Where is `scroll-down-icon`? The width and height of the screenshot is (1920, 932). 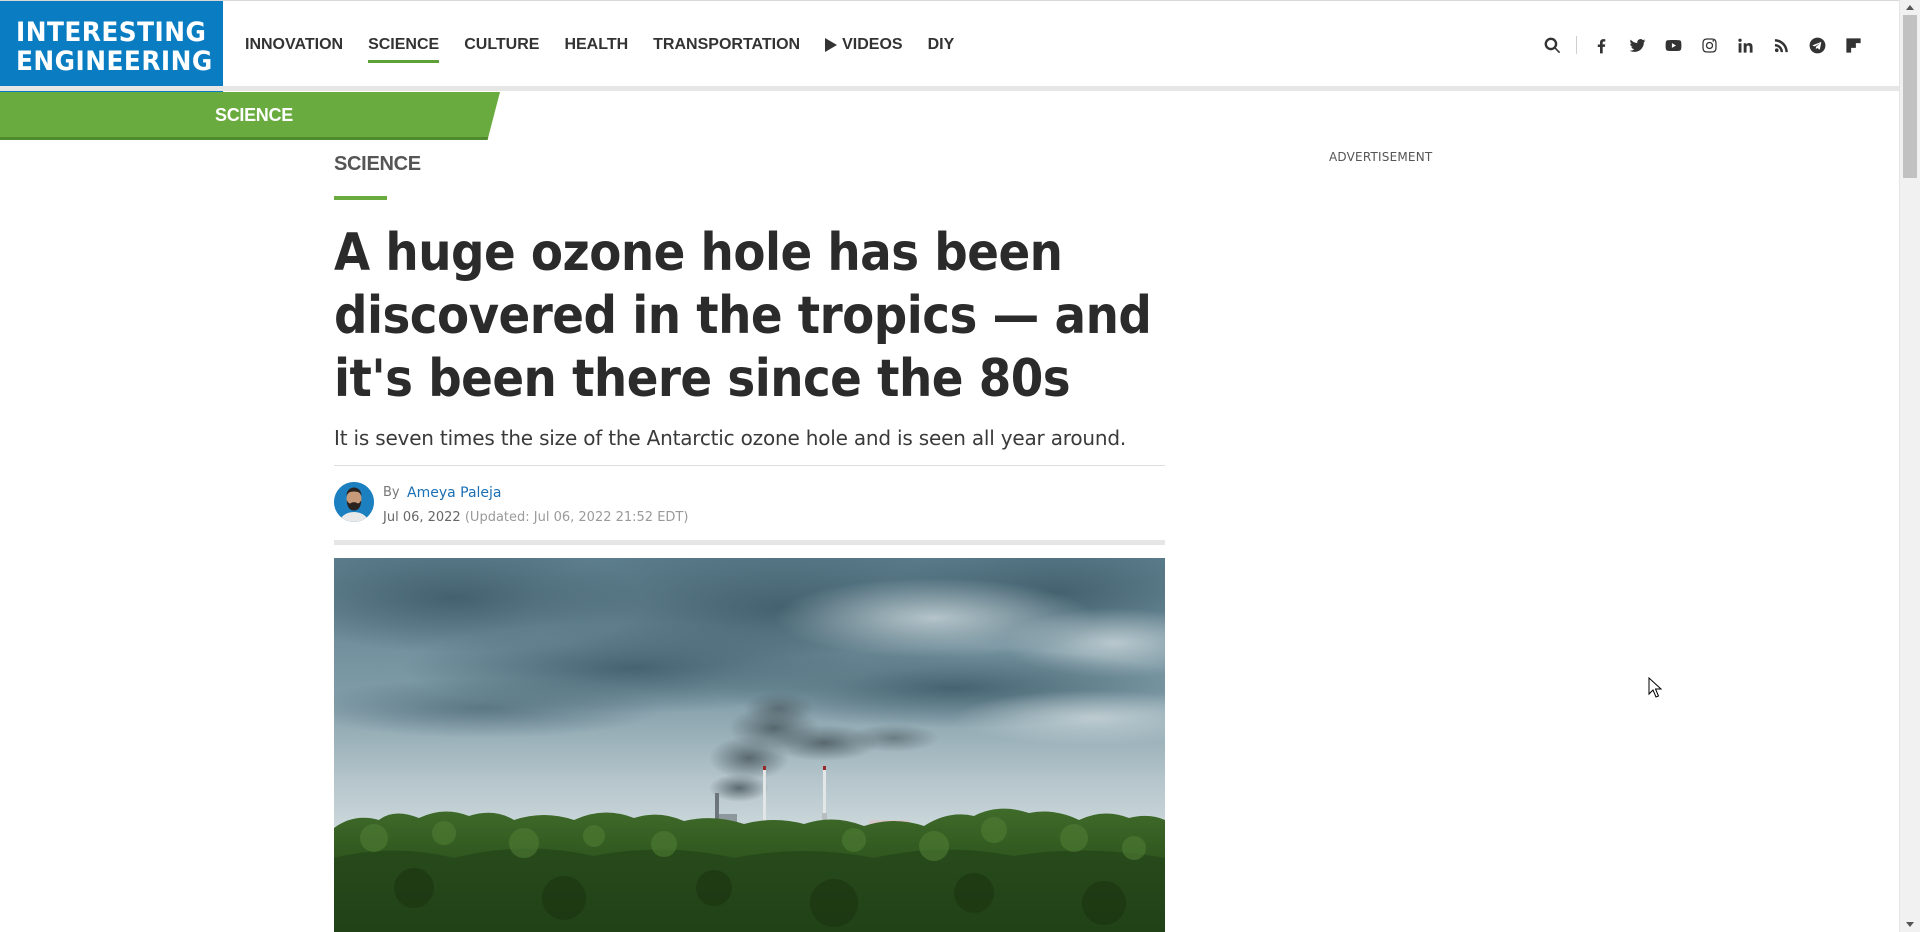
scroll-down-icon is located at coordinates (1910, 924).